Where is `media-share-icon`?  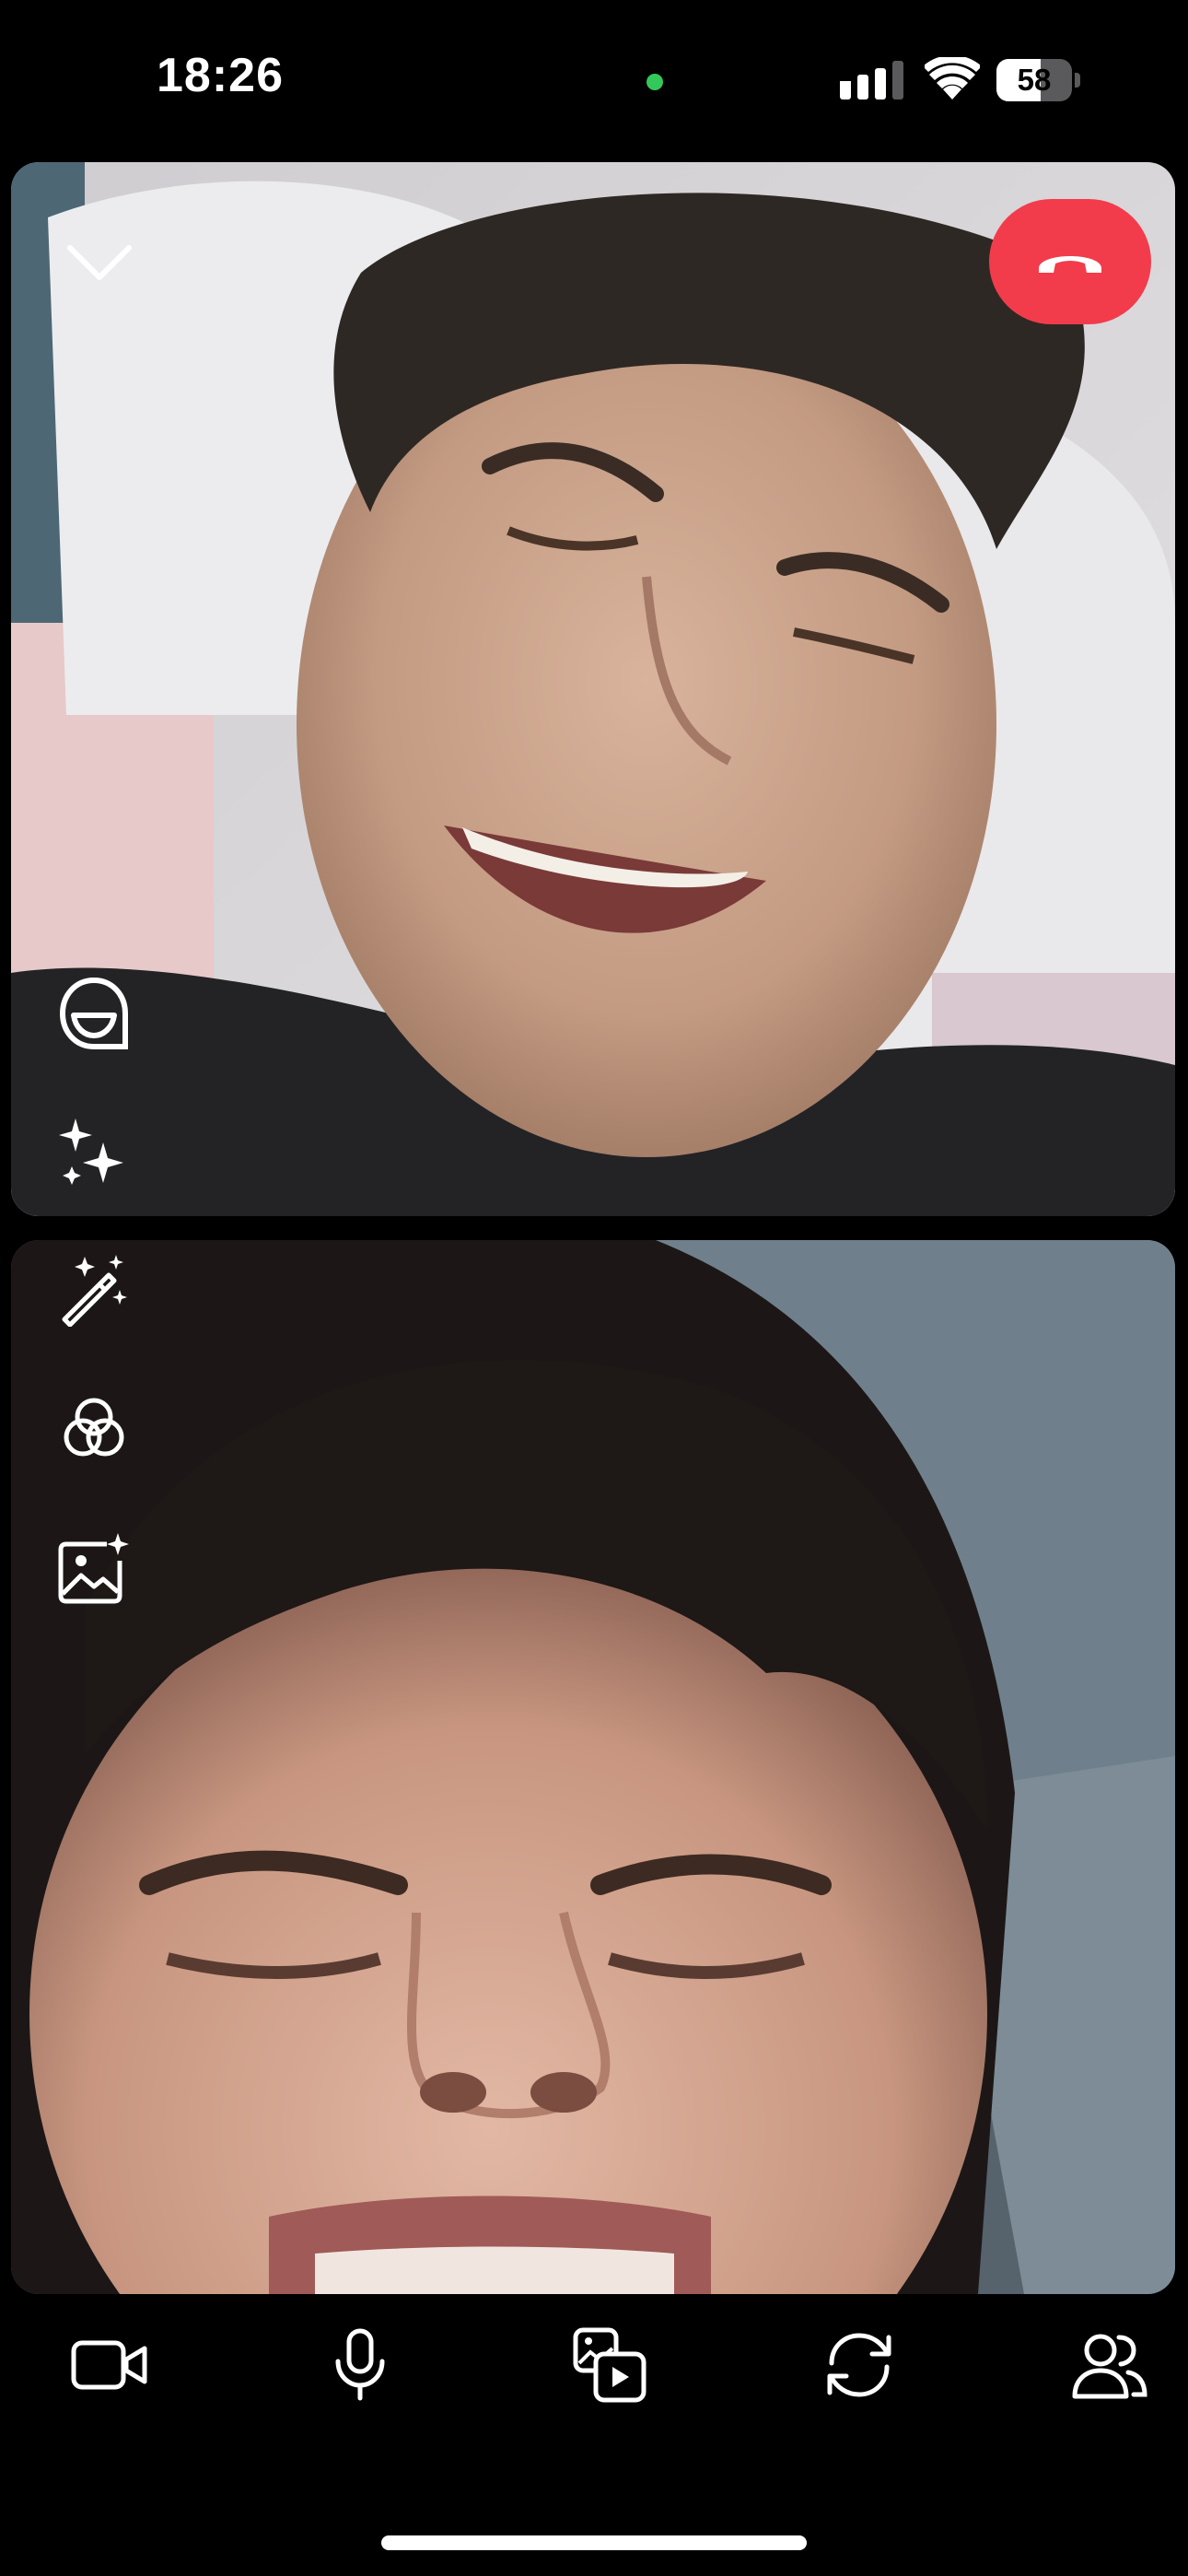
media-share-icon is located at coordinates (609, 2365).